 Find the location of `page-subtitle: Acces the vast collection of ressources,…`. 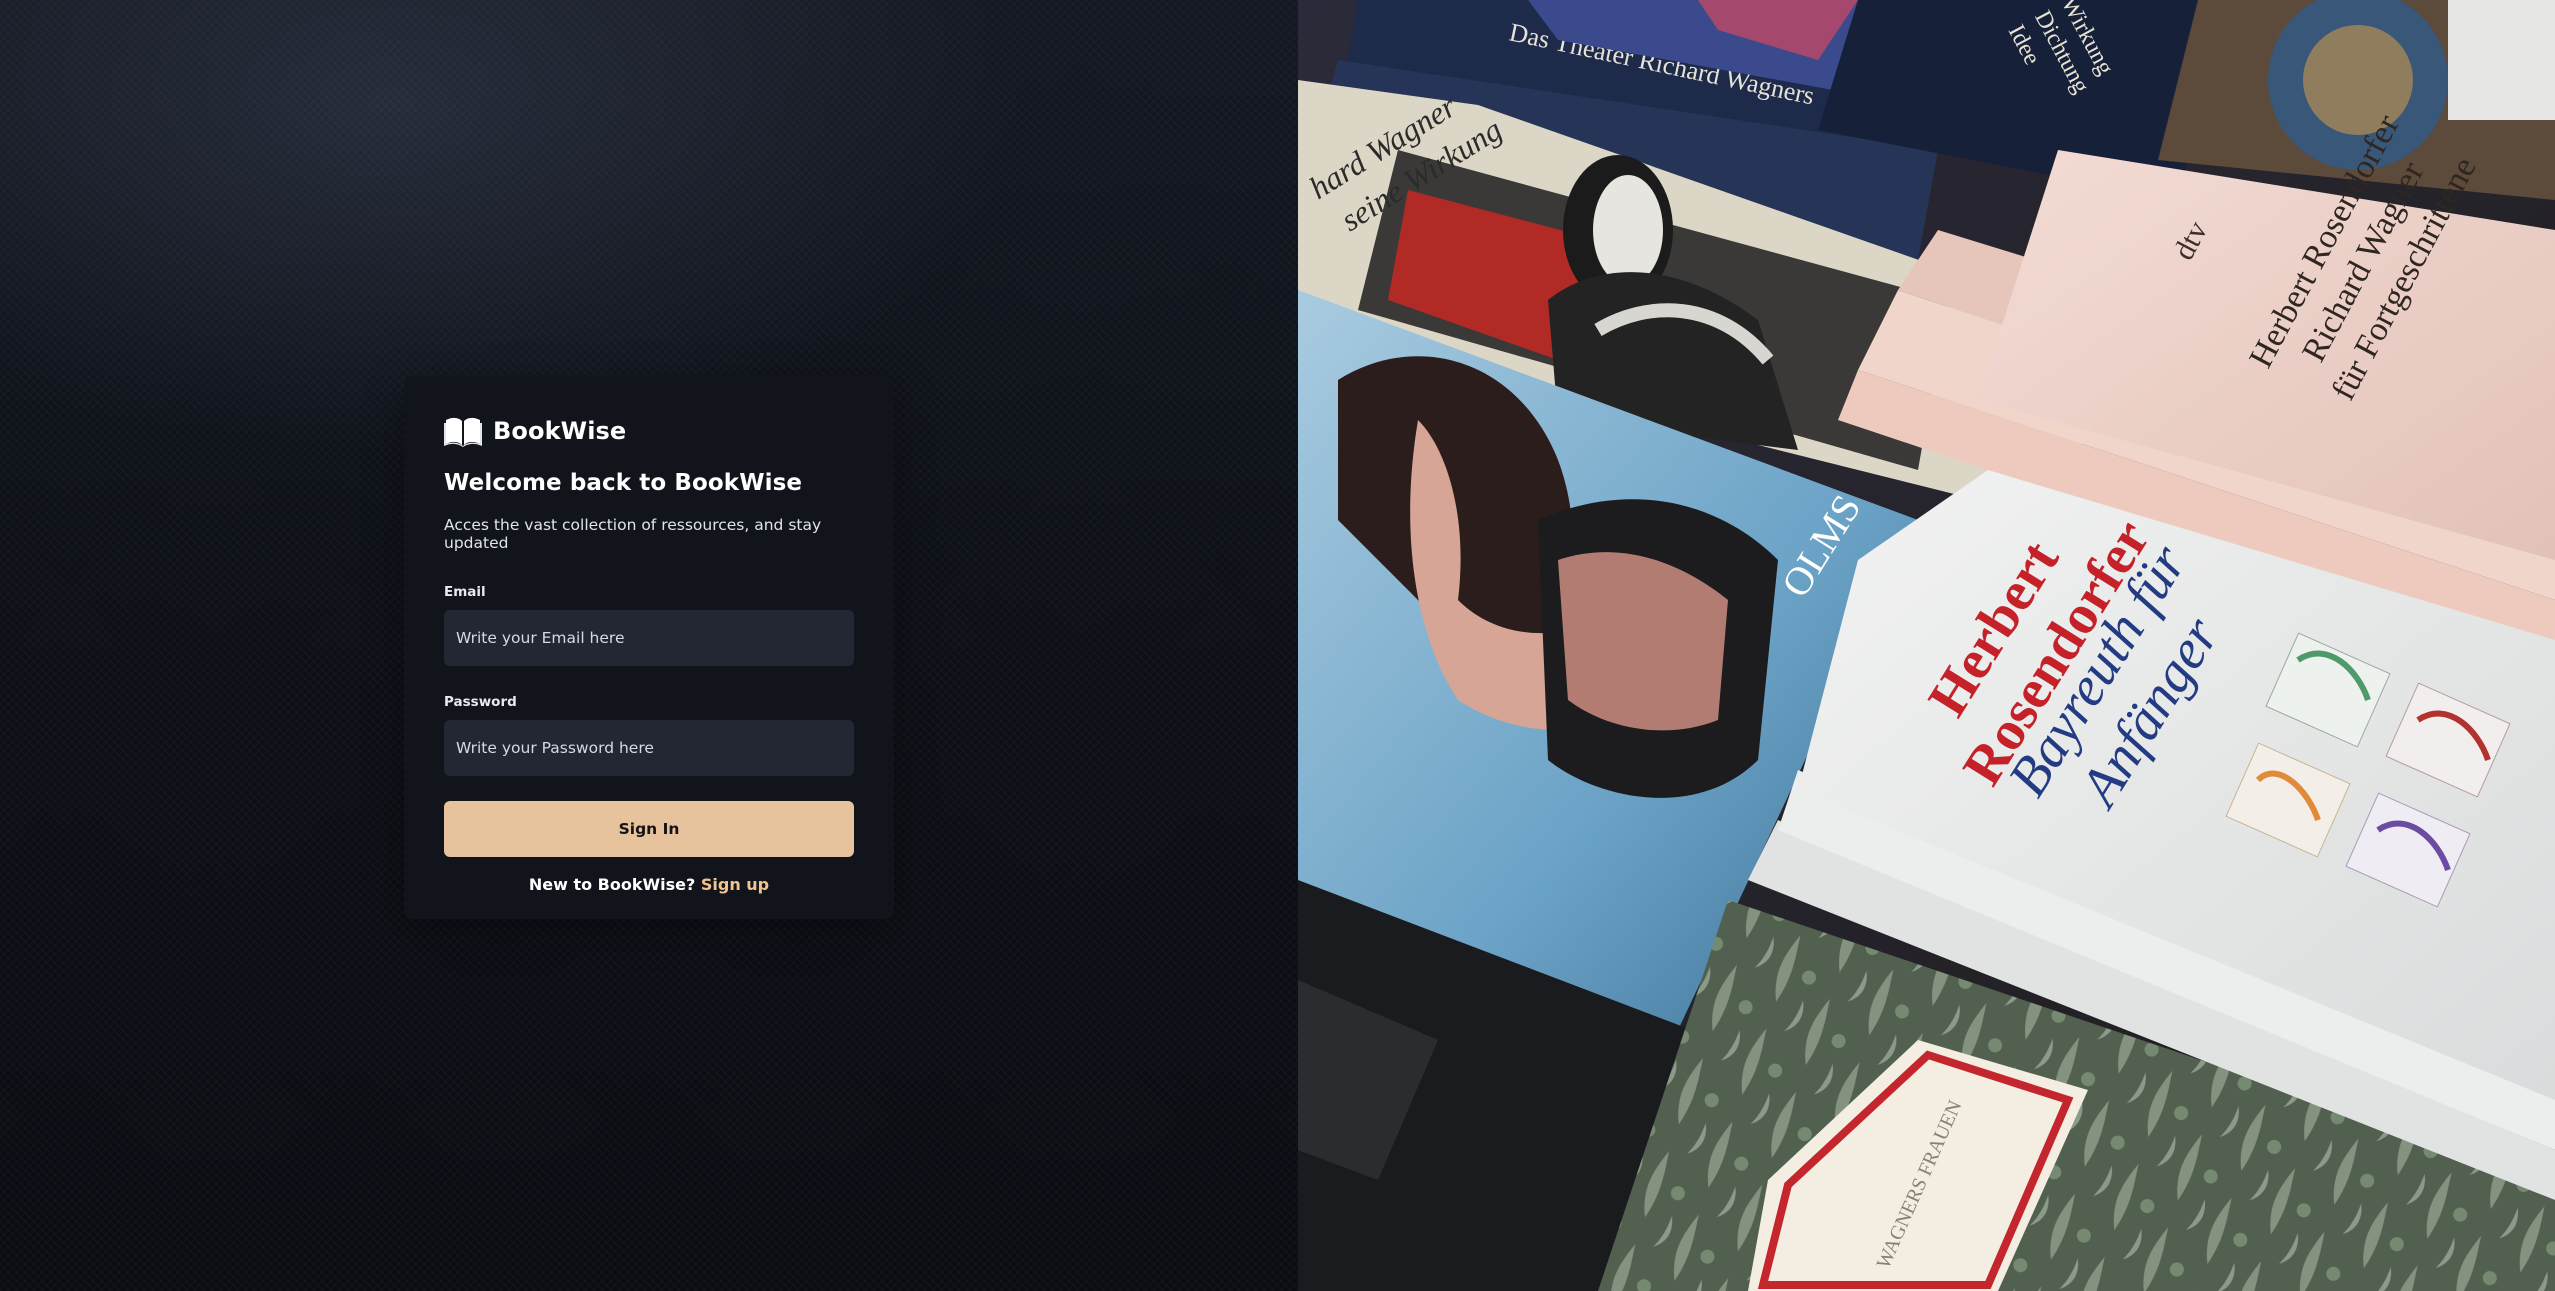

page-subtitle: Acces the vast collection of ressources,… is located at coordinates (633, 534).